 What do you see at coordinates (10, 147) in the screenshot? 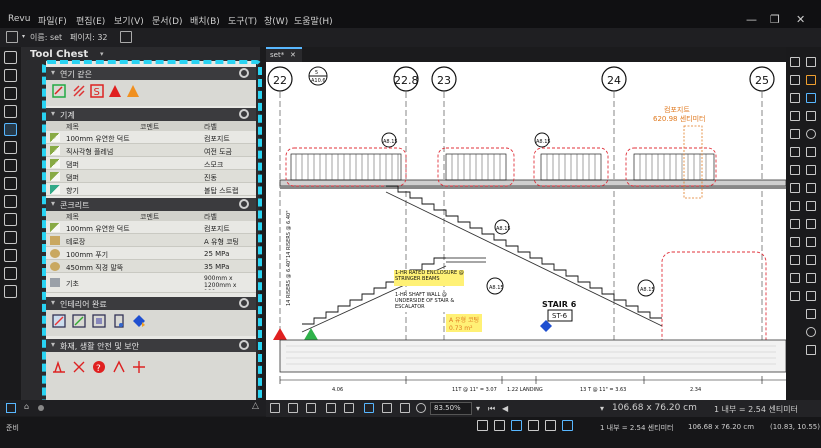
I see `properties-icon` at bounding box center [10, 147].